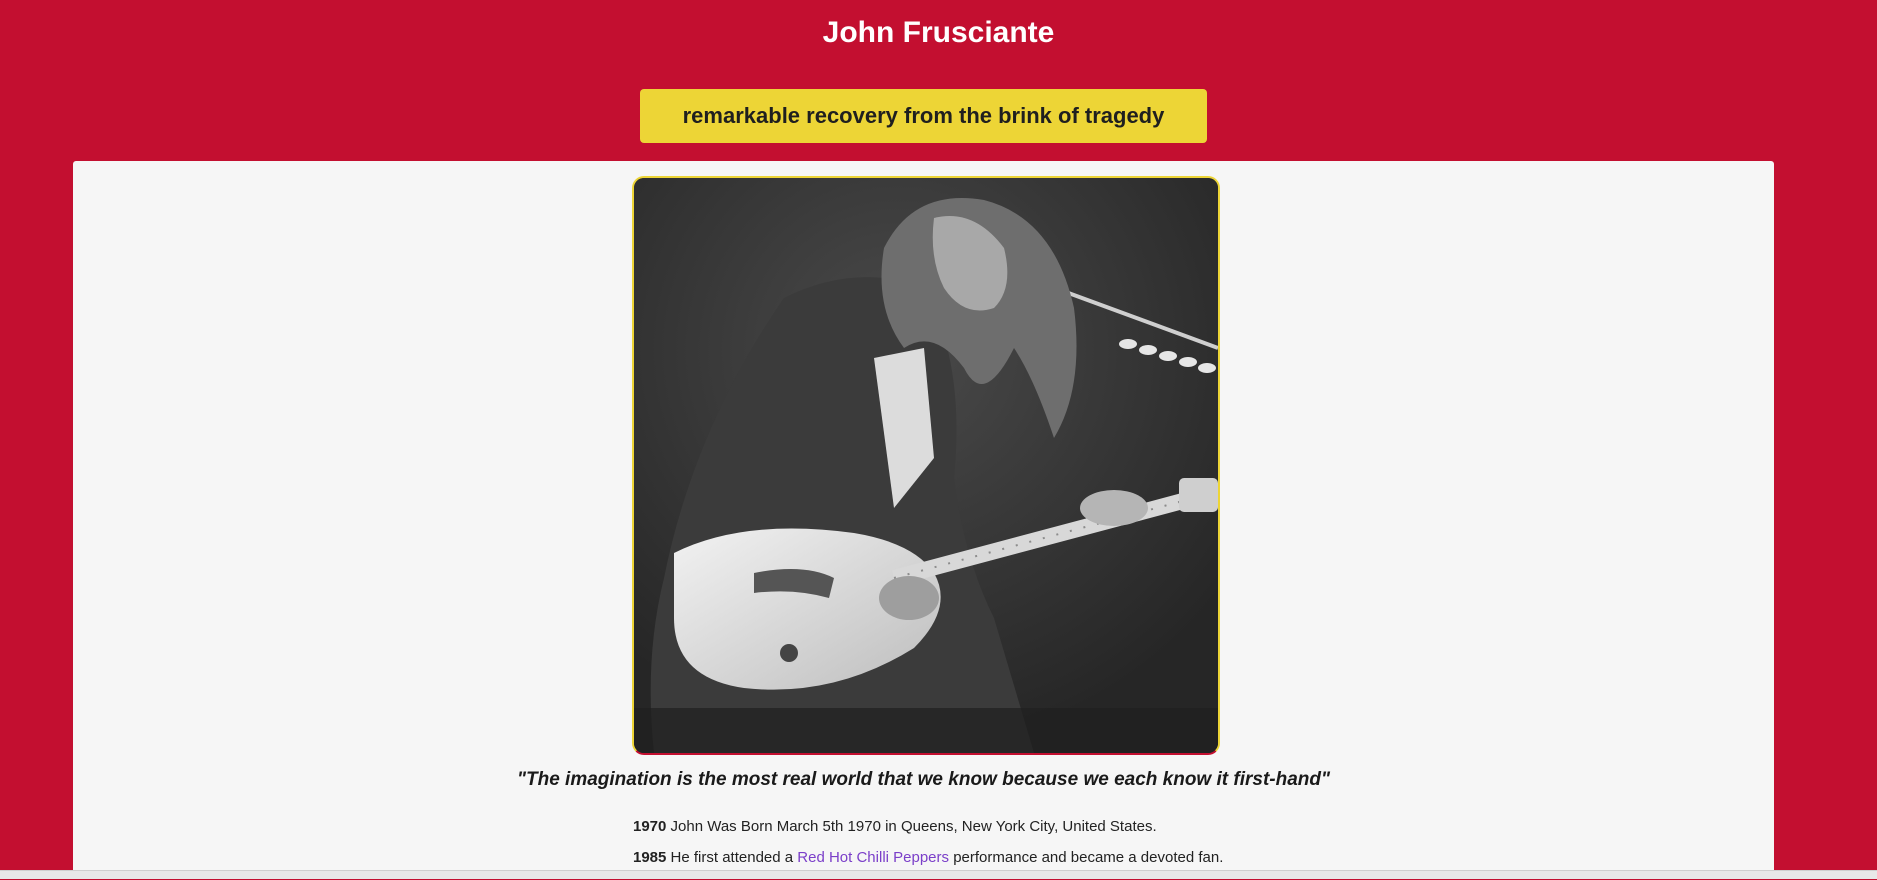 This screenshot has width=1877, height=880. Describe the element at coordinates (650, 826) in the screenshot. I see `timeline-year: 1970` at that location.